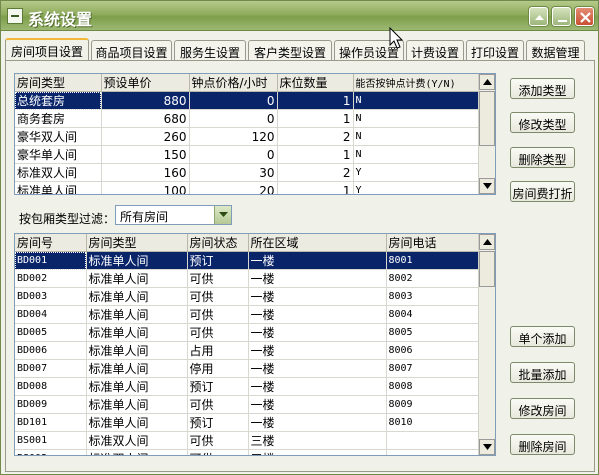 The image size is (599, 475). I want to click on close-button, so click(584, 16).